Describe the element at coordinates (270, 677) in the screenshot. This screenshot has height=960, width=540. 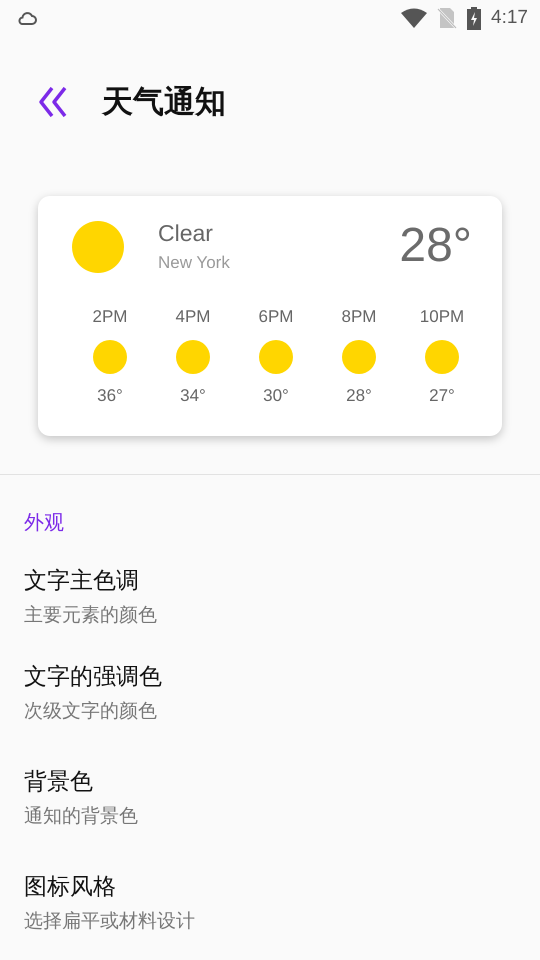
I see `setting-title: 文字的强调色` at that location.